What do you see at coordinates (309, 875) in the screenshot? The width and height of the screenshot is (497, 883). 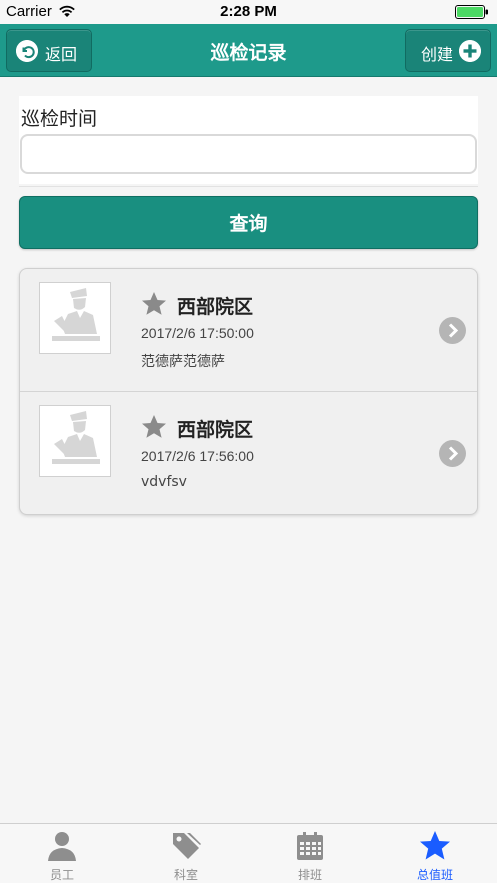 I see `tab-label: 排班` at bounding box center [309, 875].